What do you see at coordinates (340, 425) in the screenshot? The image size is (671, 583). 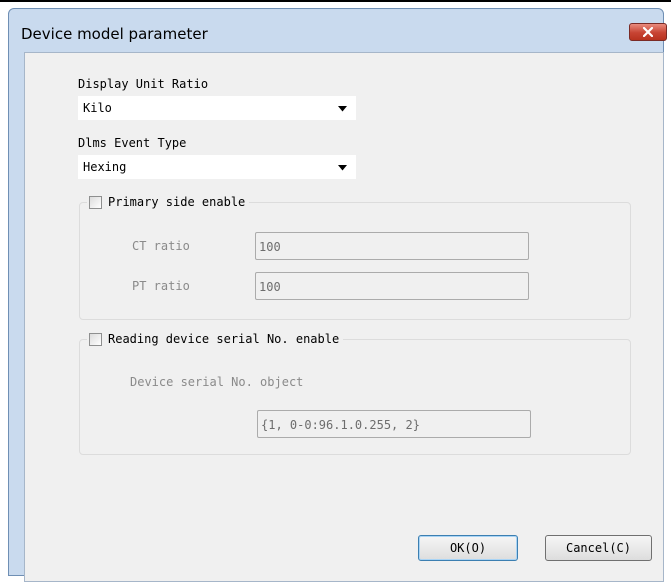 I see `serial-object-value: {1, 0-0:96.1.0.255, 2}` at bounding box center [340, 425].